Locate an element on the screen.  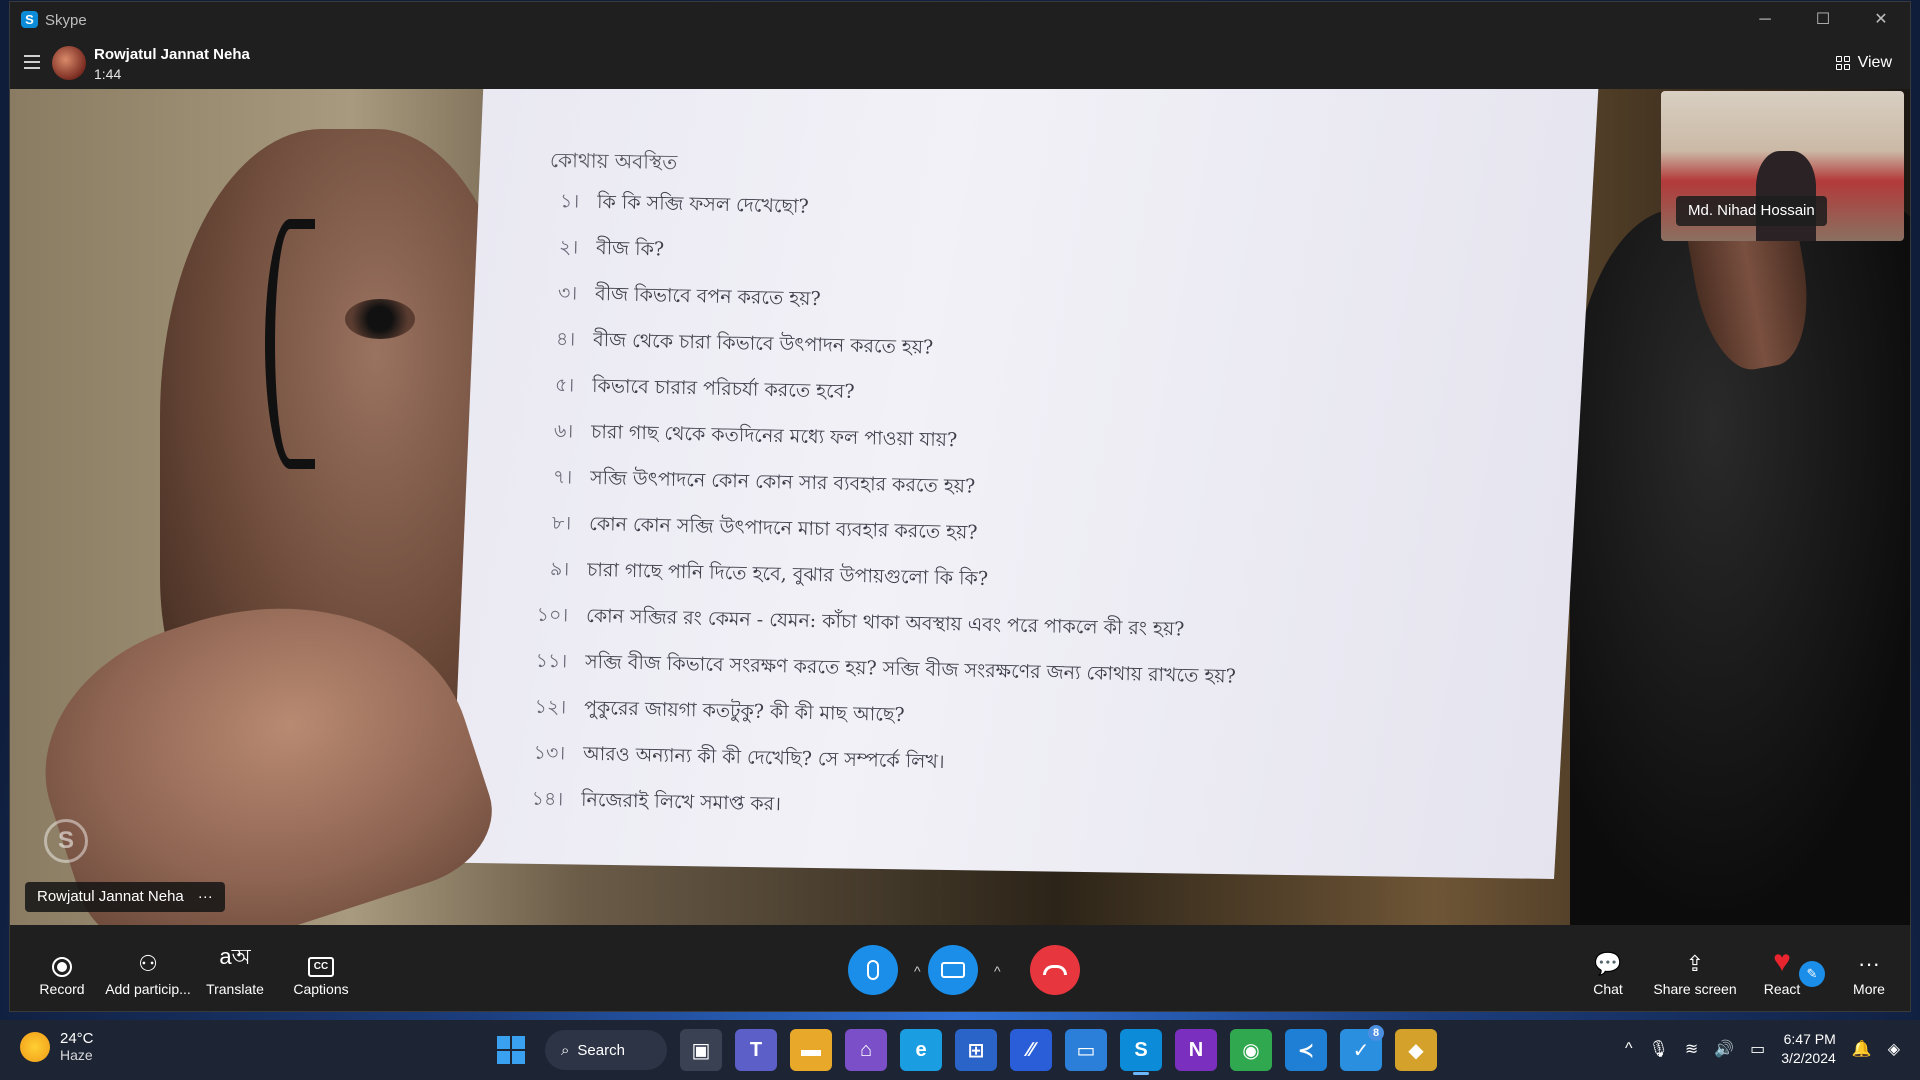
share-screen-button: ⇪ Share screen is located at coordinates (1695, 968).